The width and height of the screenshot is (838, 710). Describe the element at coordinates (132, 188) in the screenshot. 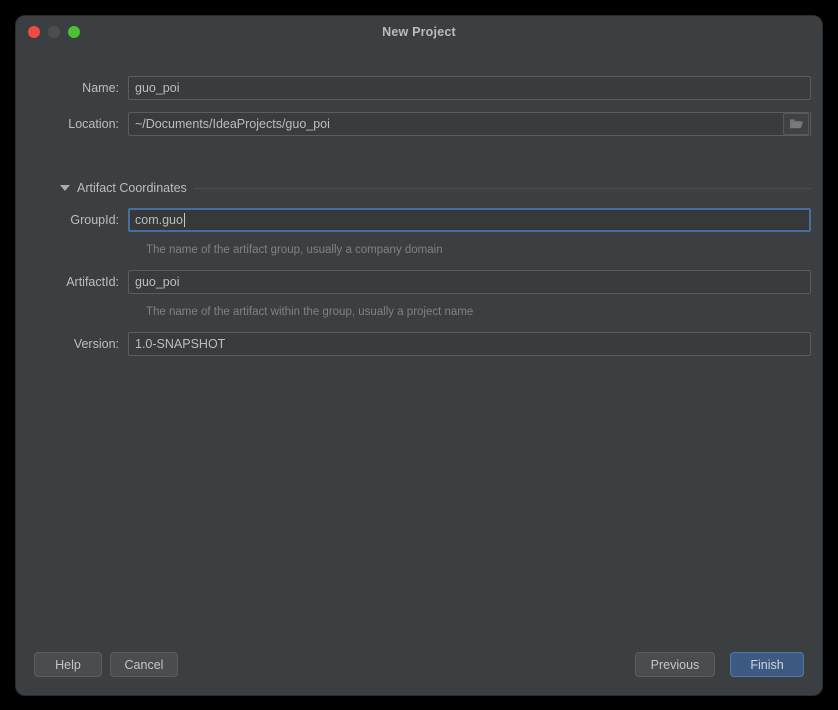

I see `artifact-coordinates-label: Artifact Coordinates` at that location.